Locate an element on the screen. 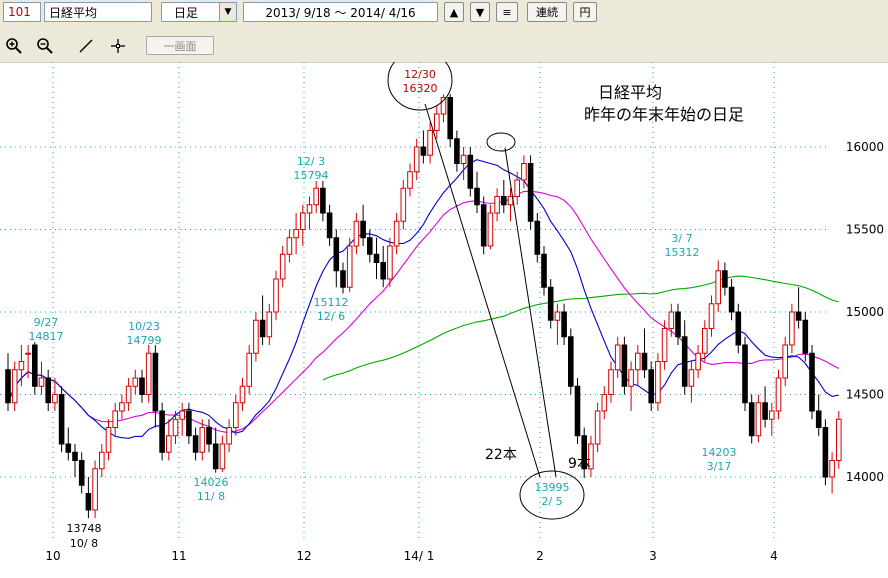 This screenshot has height=578, width=888. period-select: 日足 ▼ is located at coordinates (199, 12).